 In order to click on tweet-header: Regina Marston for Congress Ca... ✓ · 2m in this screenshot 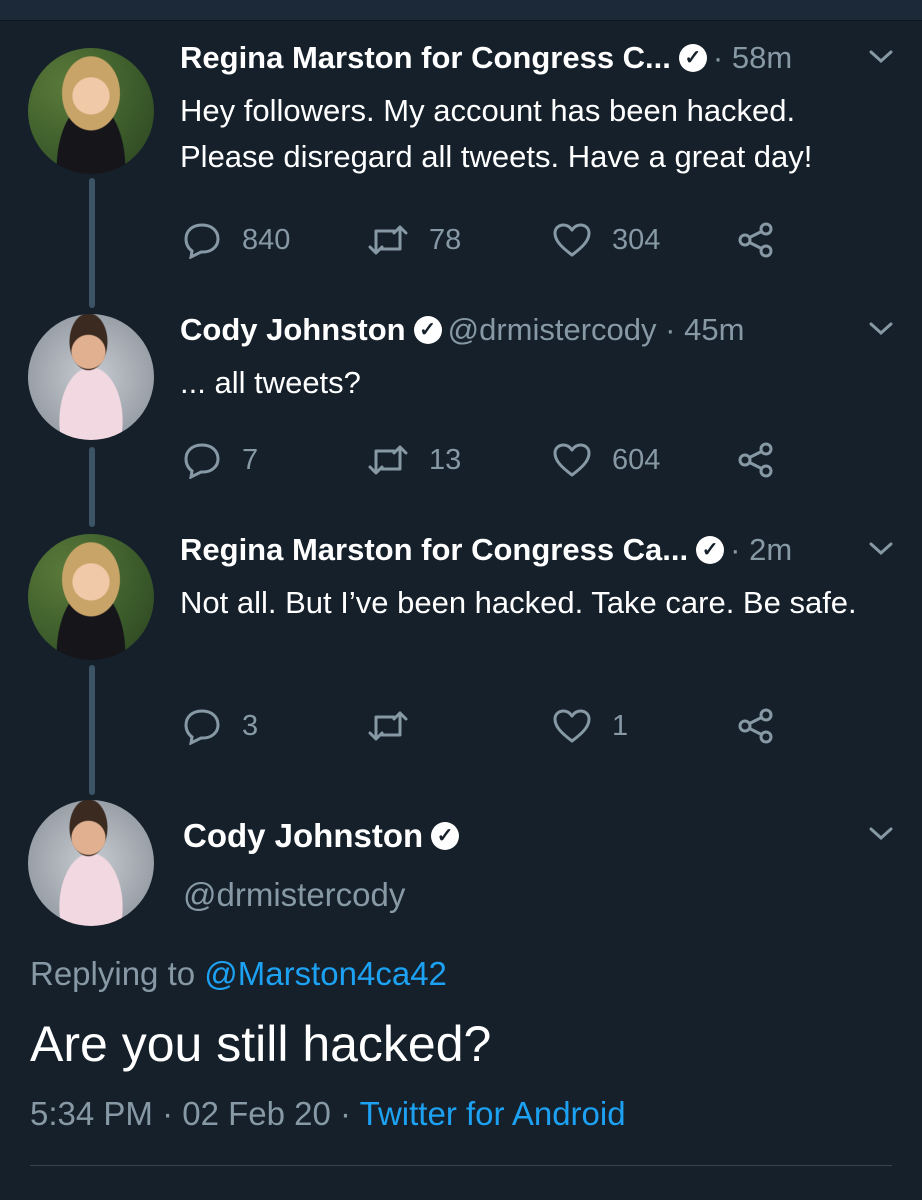, I will do `click(486, 550)`.